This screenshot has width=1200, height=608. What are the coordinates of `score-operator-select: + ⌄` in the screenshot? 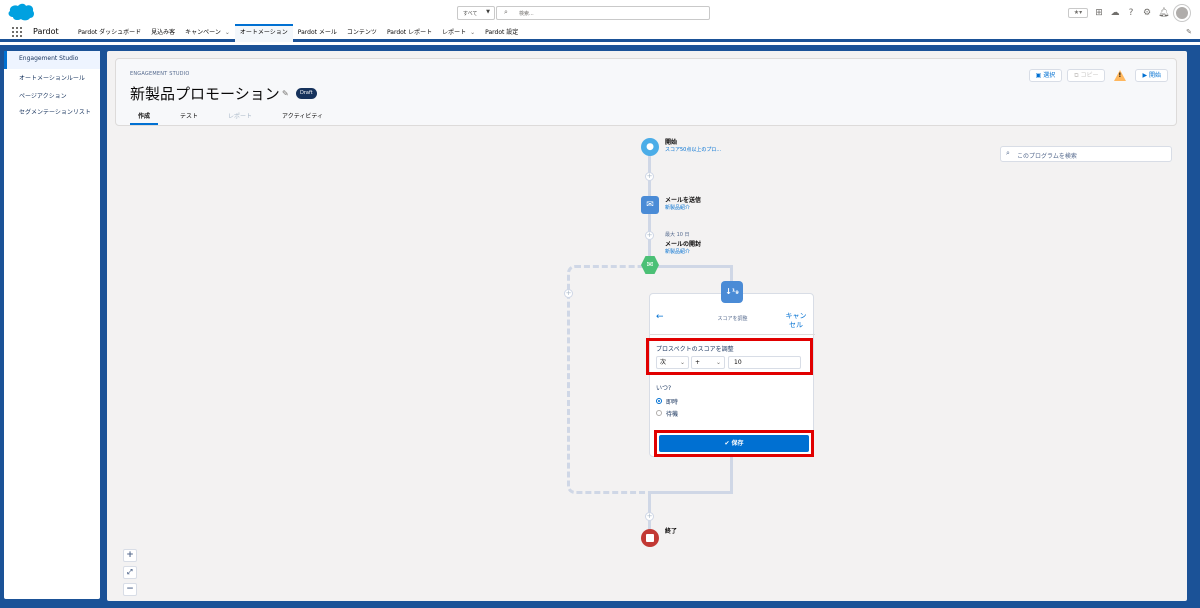 It's located at (708, 362).